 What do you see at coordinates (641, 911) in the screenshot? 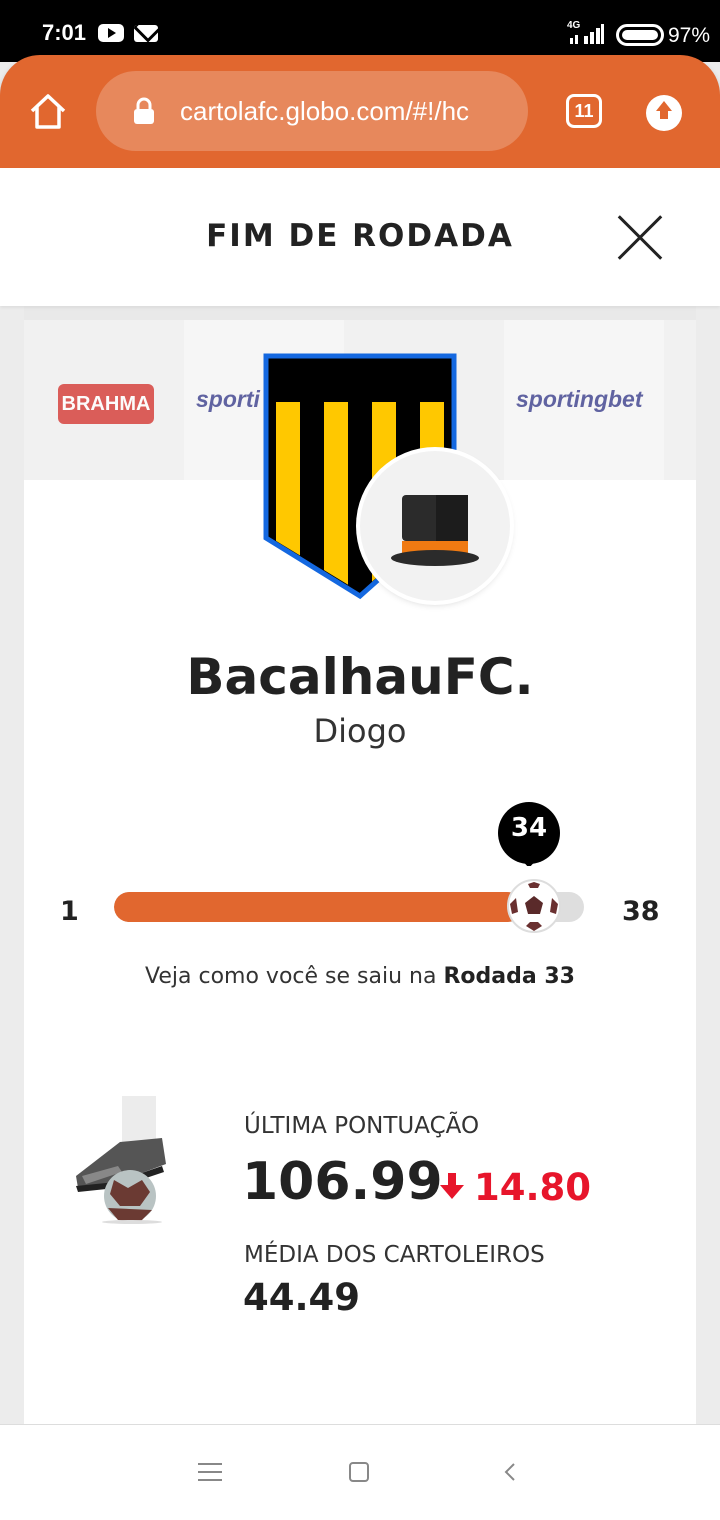
I see `round-max-label: 38` at bounding box center [641, 911].